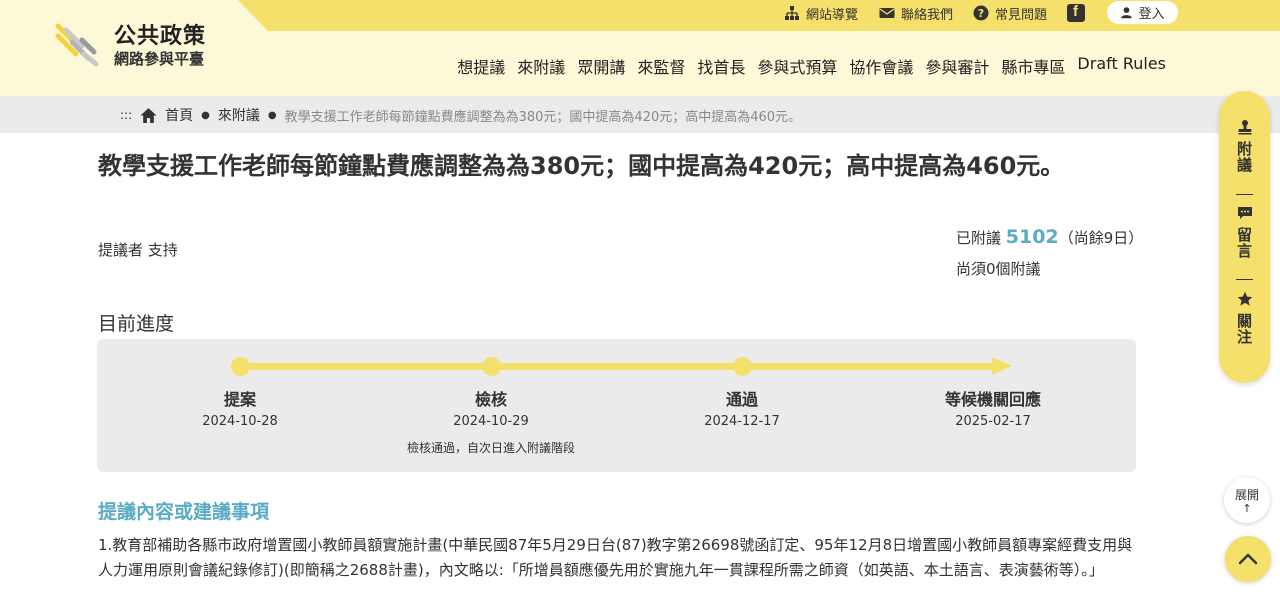  I want to click on follow-button: 關注, so click(1244, 318).